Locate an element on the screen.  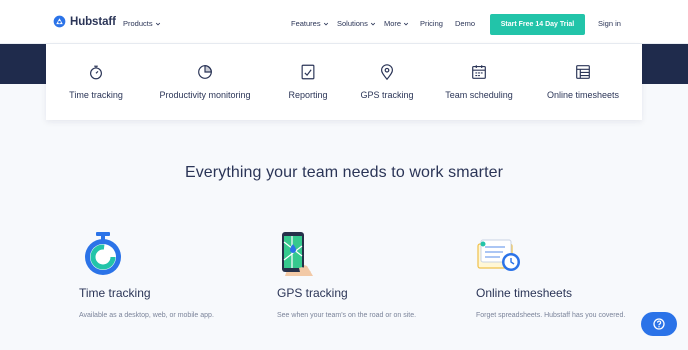
sign-in-label: Sign in is located at coordinates (609, 23).